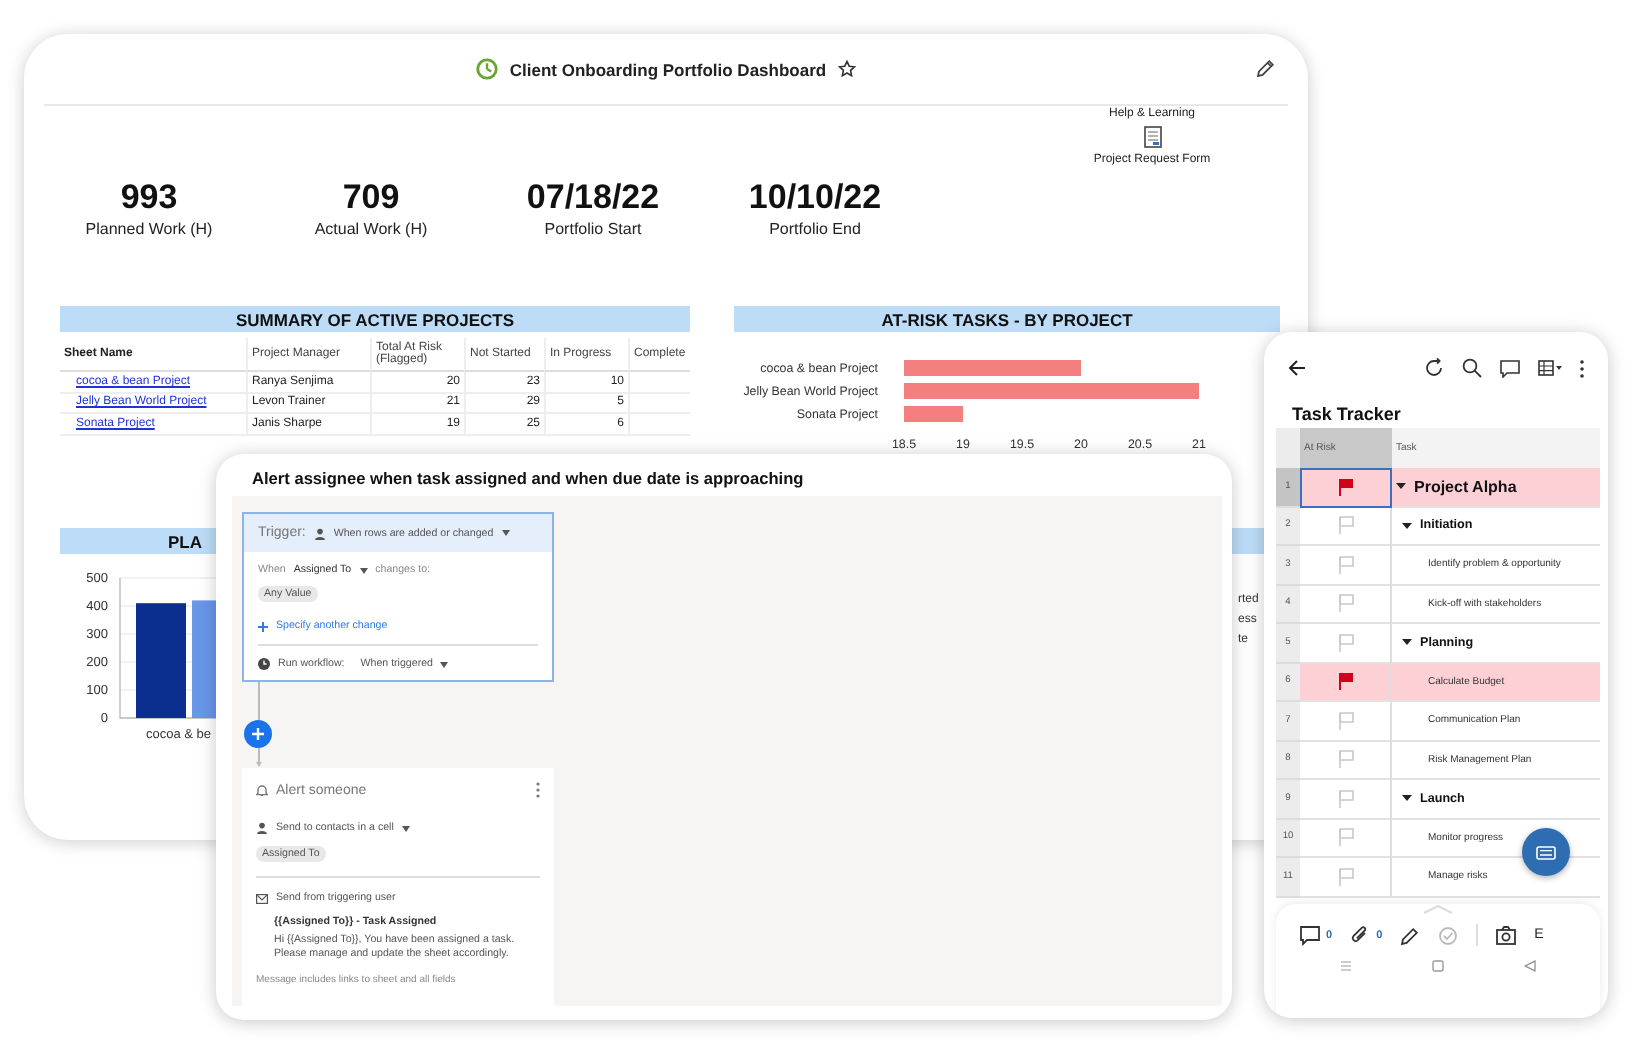 Image resolution: width=1636 pixels, height=1046 pixels. I want to click on metric-label: Actual Work (H), so click(371, 229).